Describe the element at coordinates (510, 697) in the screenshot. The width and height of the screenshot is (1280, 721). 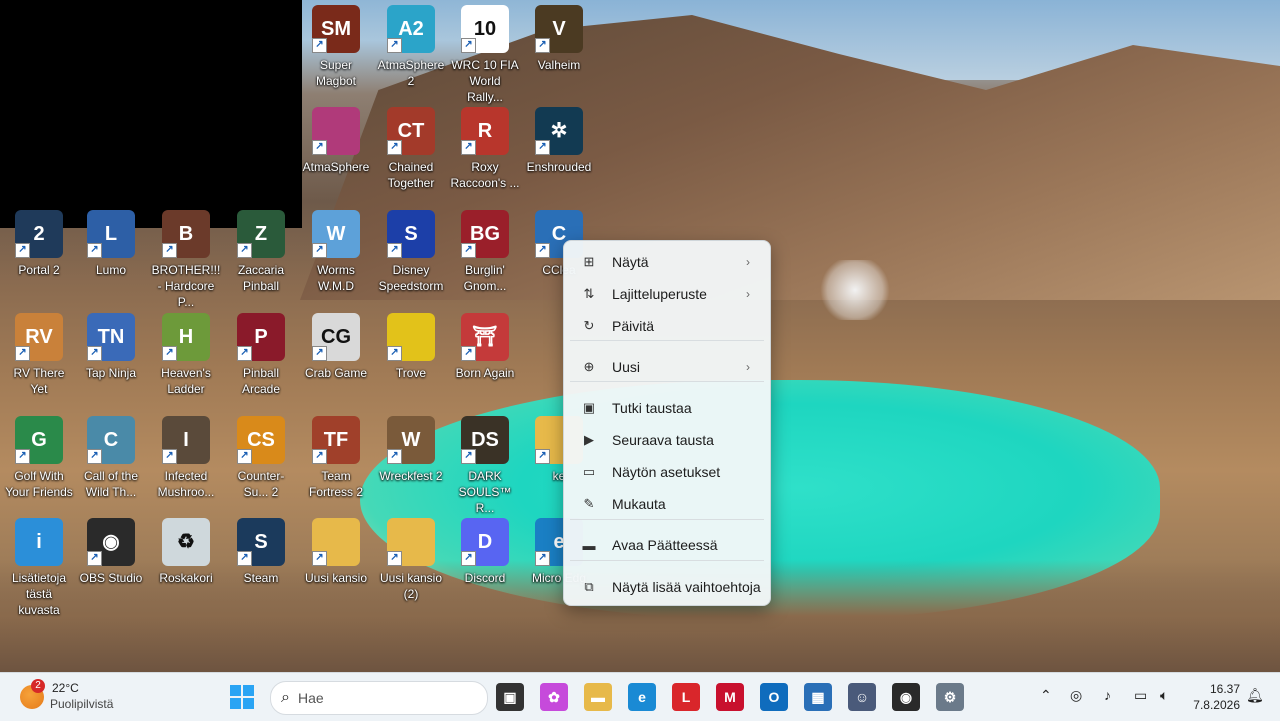
I see `taskbar-app-task-view: ▣` at that location.